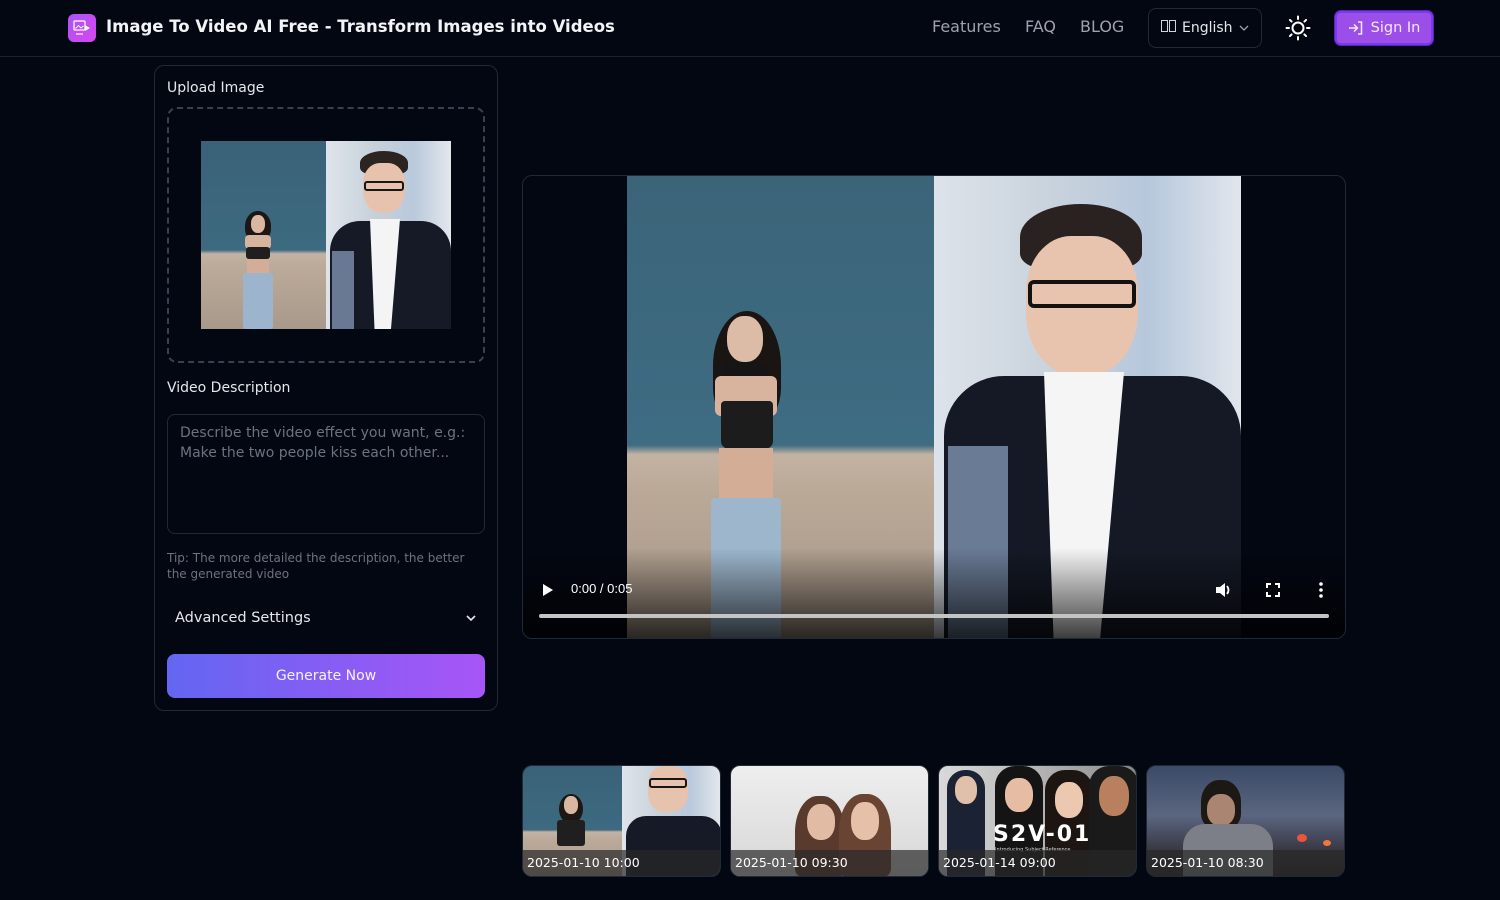 The width and height of the screenshot is (1500, 900). I want to click on gallery-item: 2025-01-10 09:30, so click(829, 821).